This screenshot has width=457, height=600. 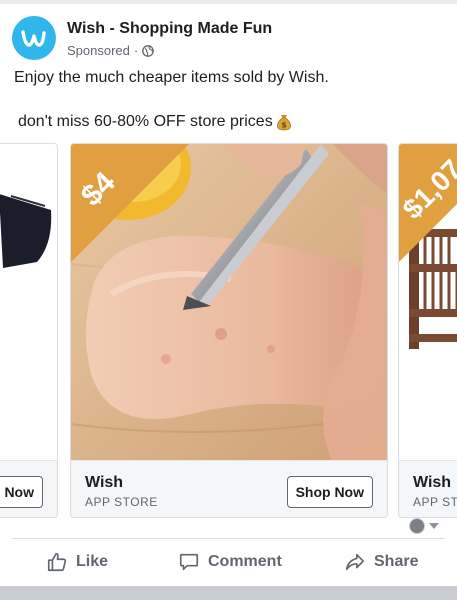 What do you see at coordinates (228, 593) in the screenshot?
I see `feed-separator` at bounding box center [228, 593].